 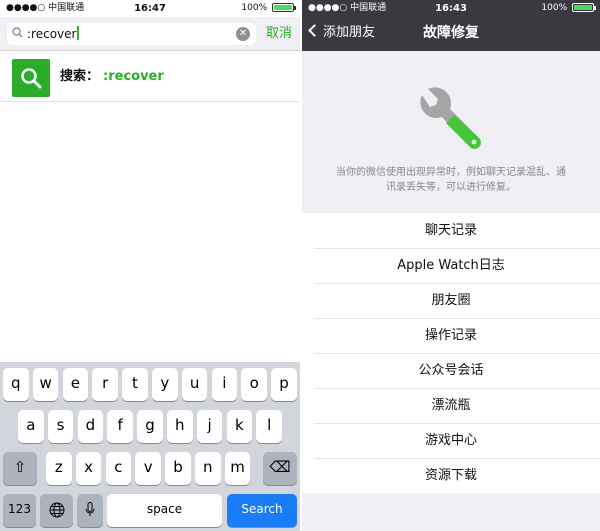 What do you see at coordinates (262, 510) in the screenshot?
I see `search-key: Search` at bounding box center [262, 510].